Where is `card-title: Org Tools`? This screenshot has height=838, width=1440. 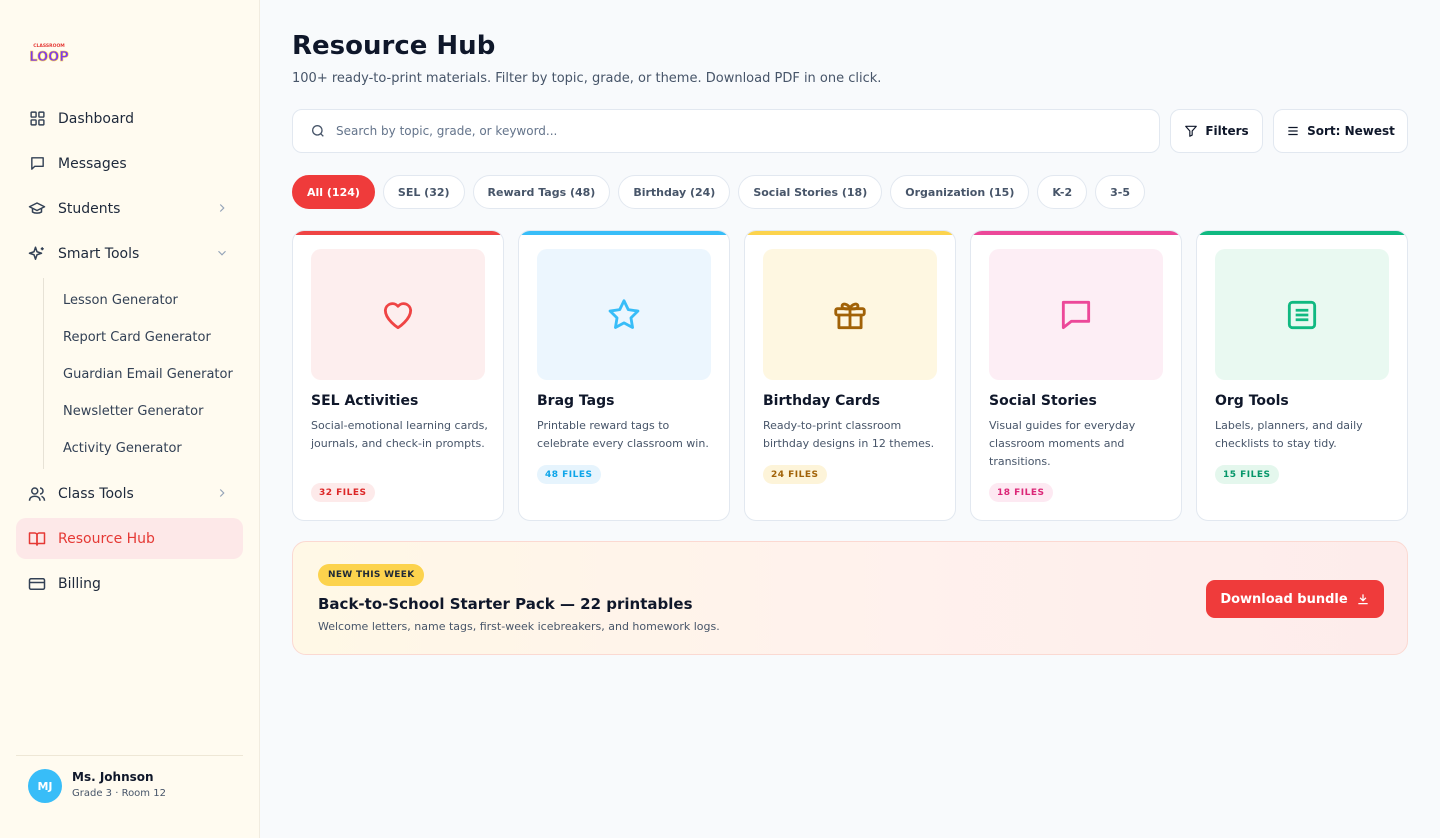
card-title: Org Tools is located at coordinates (1252, 401).